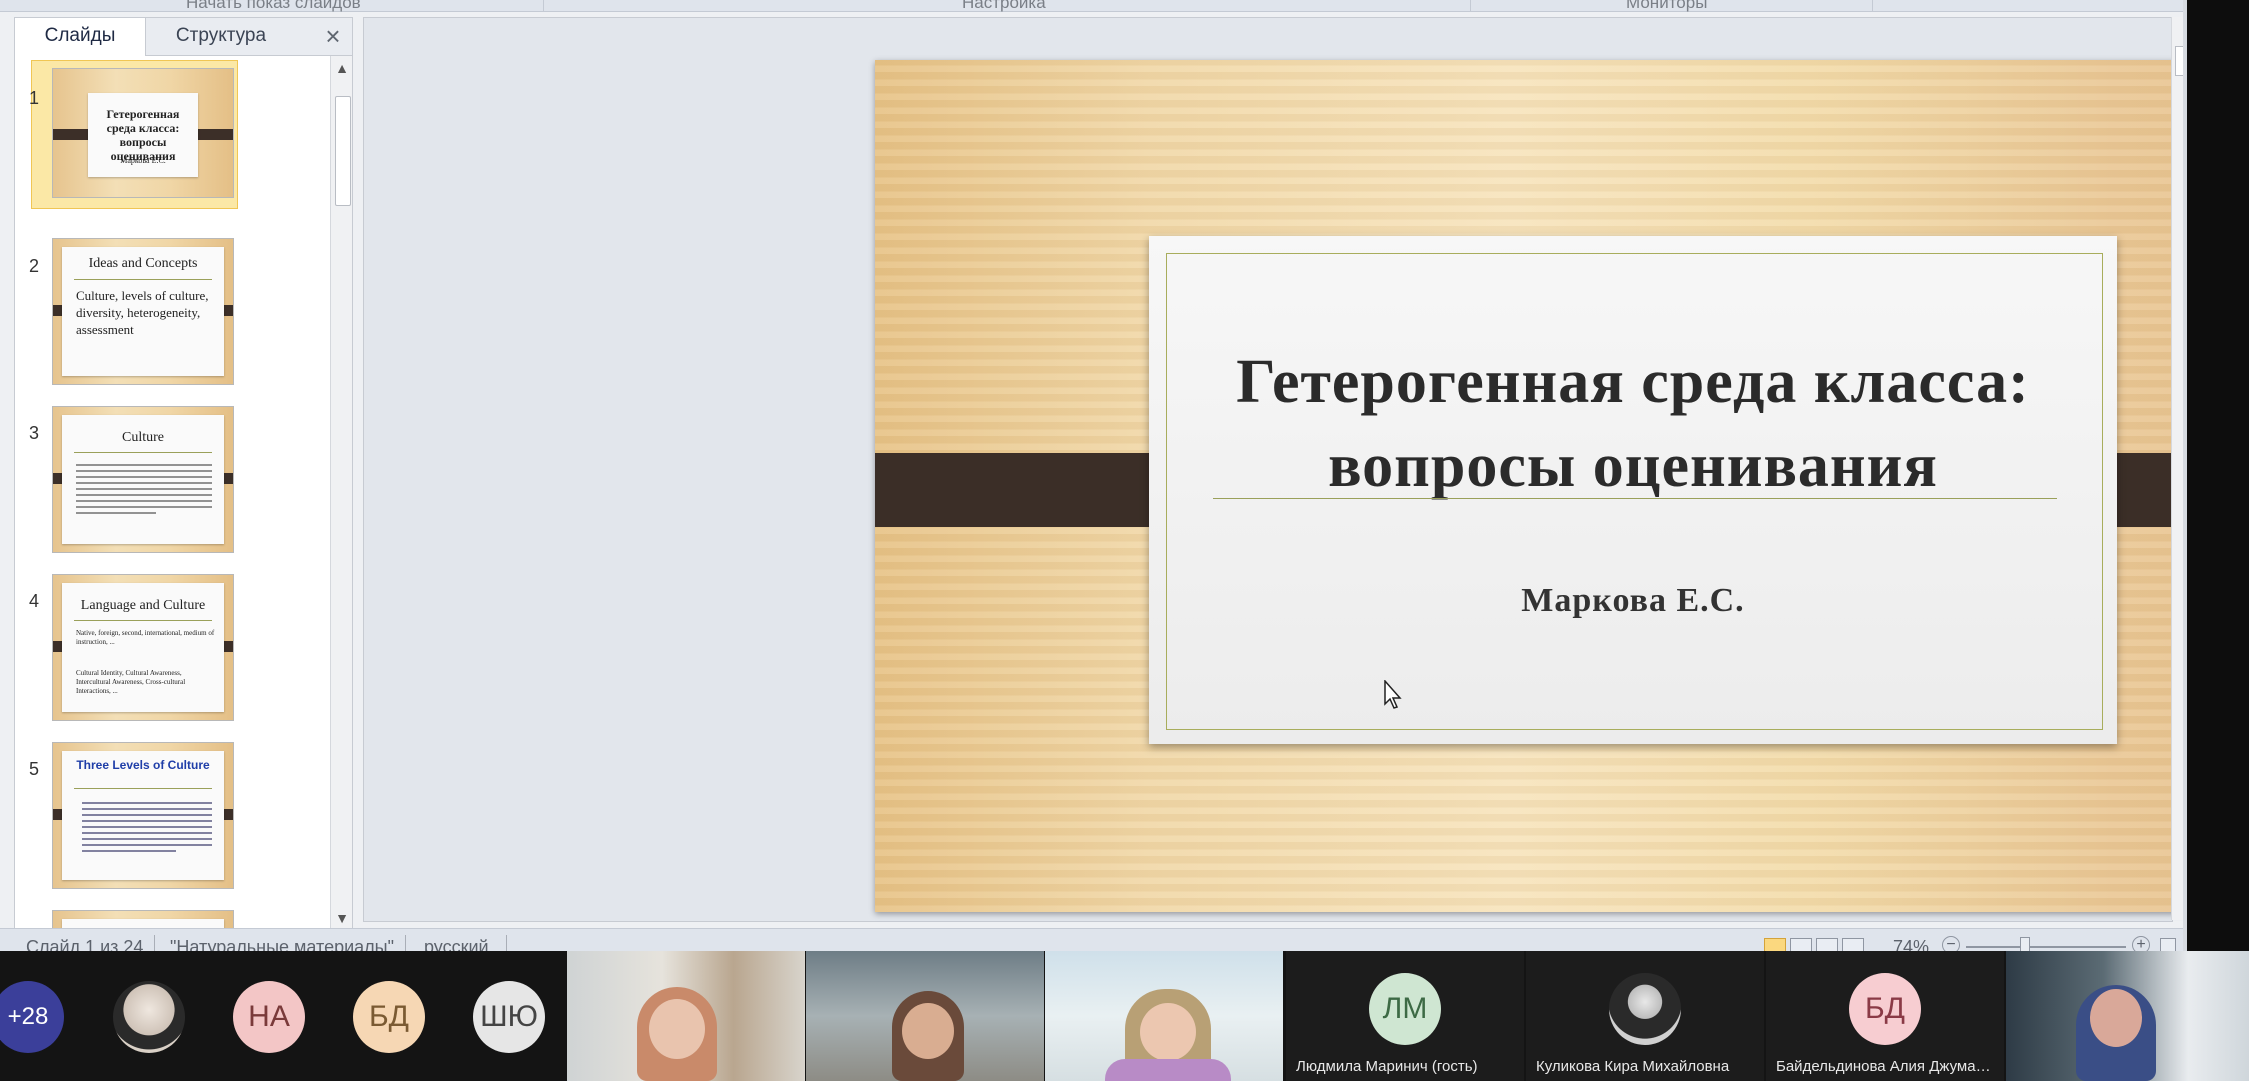 The image size is (2249, 1081). I want to click on participant-name: Куликова Кира Михайловна, so click(1633, 1066).